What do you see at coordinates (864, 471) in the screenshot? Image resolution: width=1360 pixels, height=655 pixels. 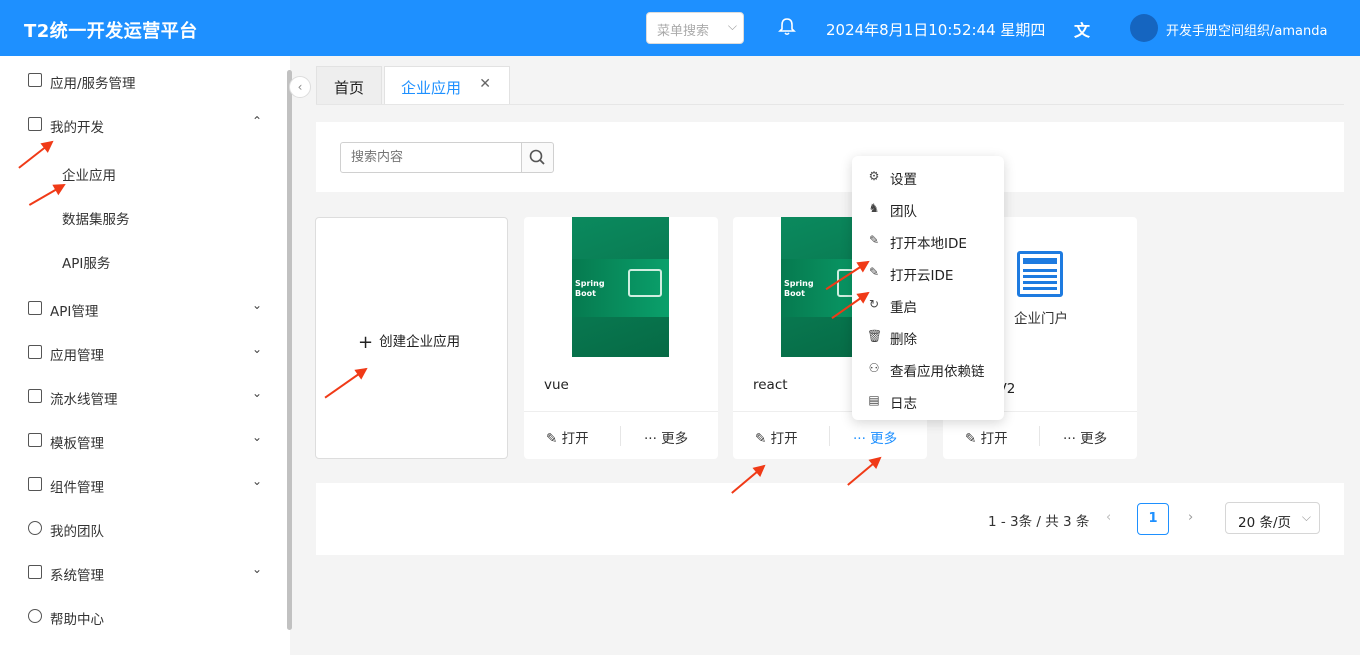 I see `annotation-arrow` at bounding box center [864, 471].